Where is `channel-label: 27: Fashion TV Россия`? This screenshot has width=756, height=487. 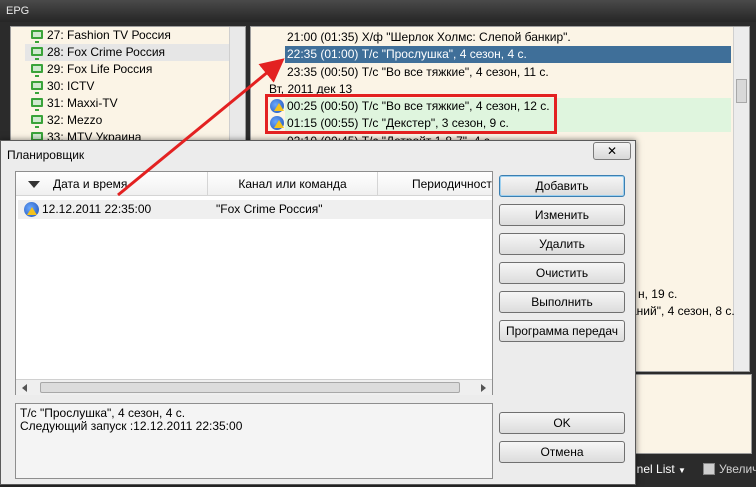
channel-label: 27: Fashion TV Россия is located at coordinates (109, 35).